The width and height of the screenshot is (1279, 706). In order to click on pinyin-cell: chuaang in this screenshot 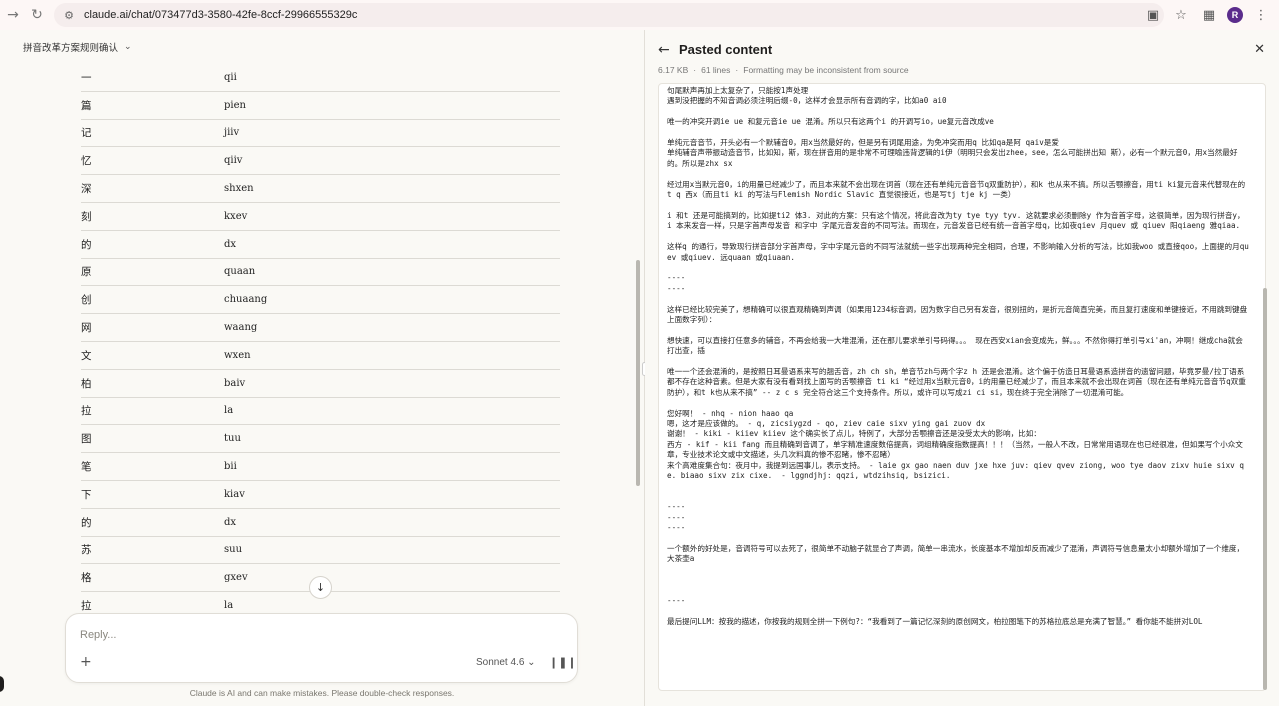, I will do `click(246, 300)`.